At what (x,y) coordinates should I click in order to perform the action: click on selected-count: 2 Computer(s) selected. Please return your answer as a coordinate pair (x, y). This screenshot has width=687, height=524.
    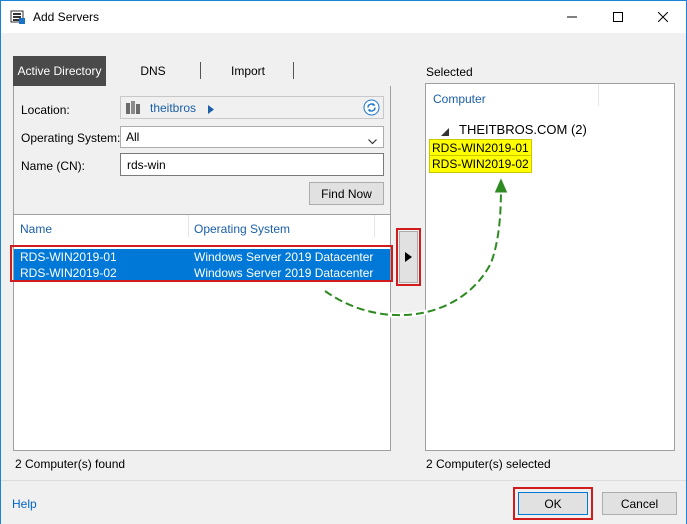
    Looking at the image, I should click on (488, 464).